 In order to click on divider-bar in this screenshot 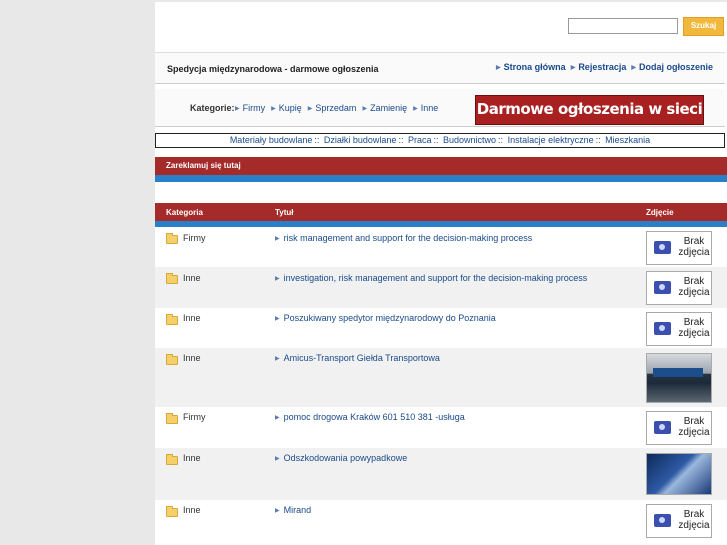, I will do `click(441, 178)`.